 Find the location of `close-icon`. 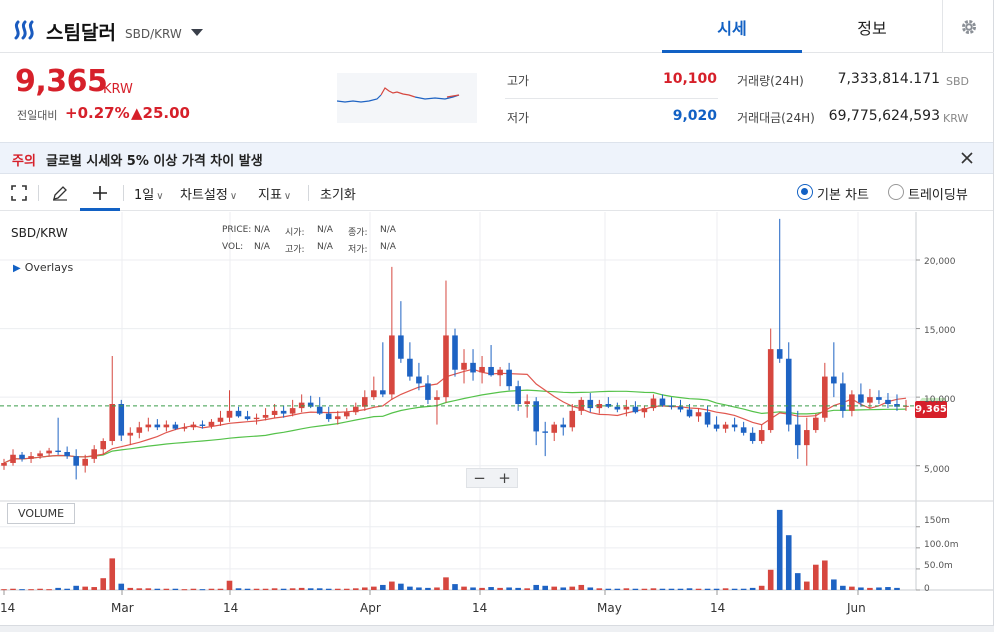

close-icon is located at coordinates (967, 158).